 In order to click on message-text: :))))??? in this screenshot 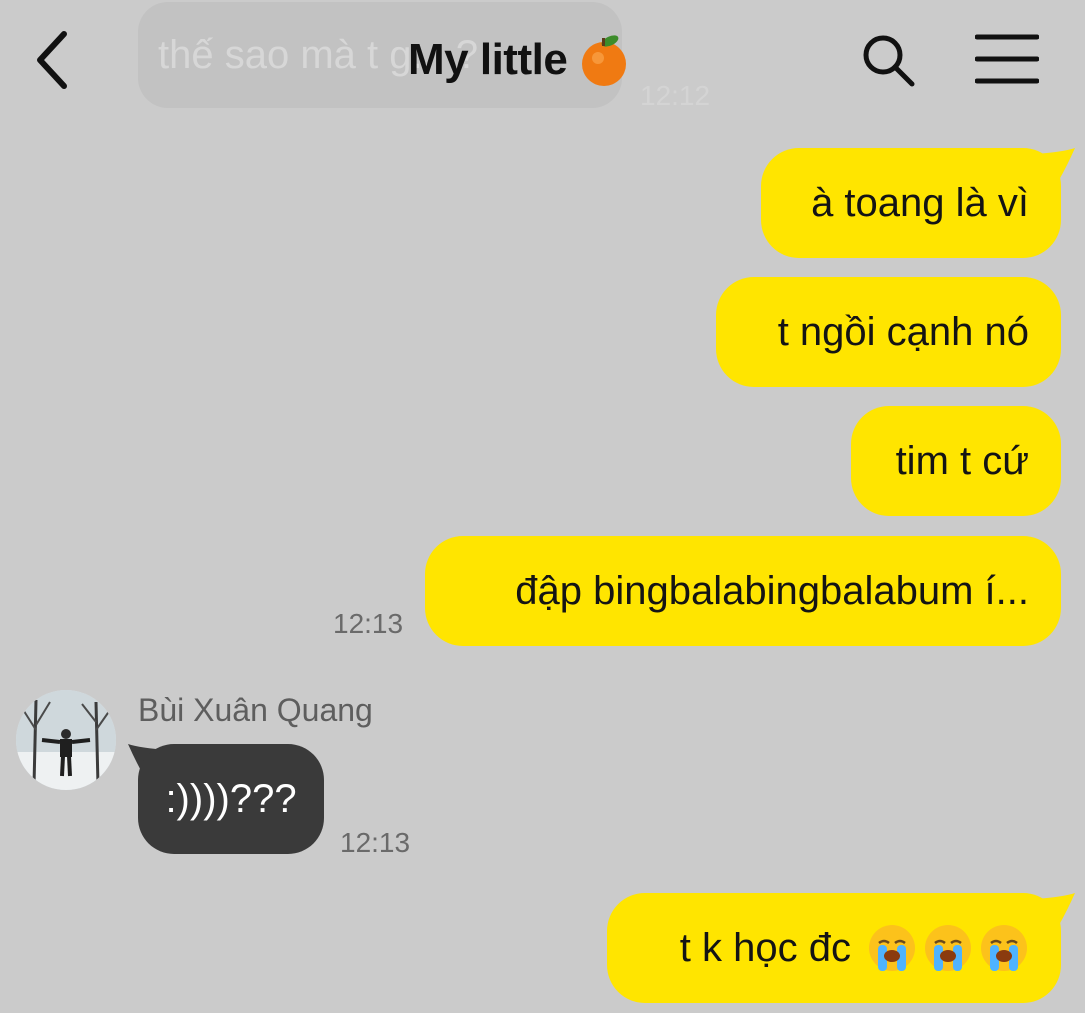, I will do `click(231, 798)`.